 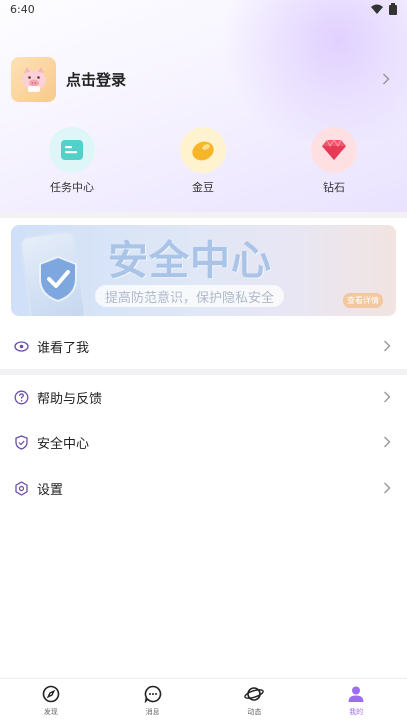 I want to click on task-center-button: 任务中心, so click(x=72, y=162).